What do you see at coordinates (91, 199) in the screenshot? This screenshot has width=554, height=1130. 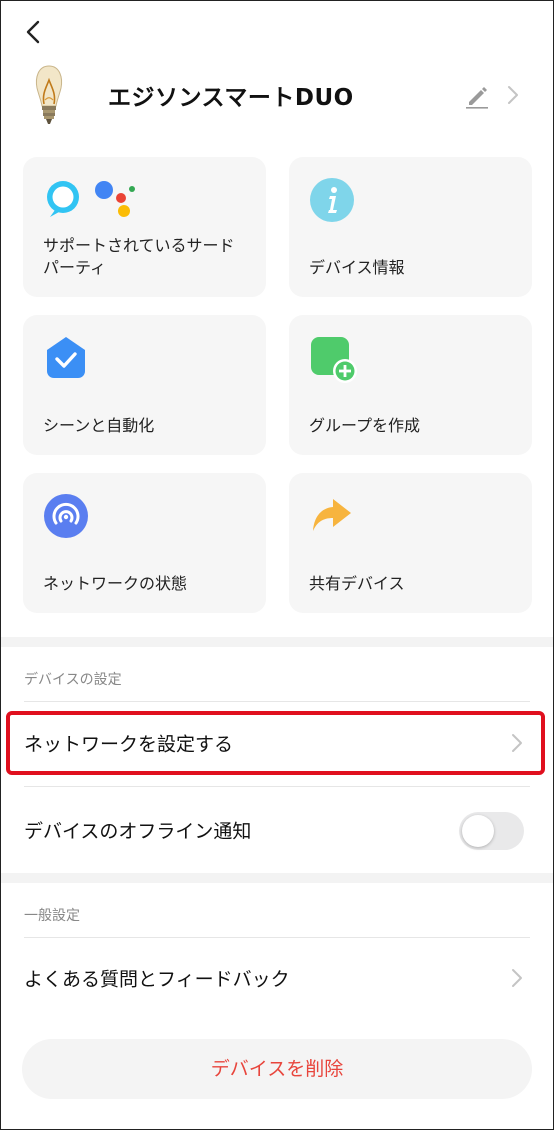 I see `third-party-assistants-icon` at bounding box center [91, 199].